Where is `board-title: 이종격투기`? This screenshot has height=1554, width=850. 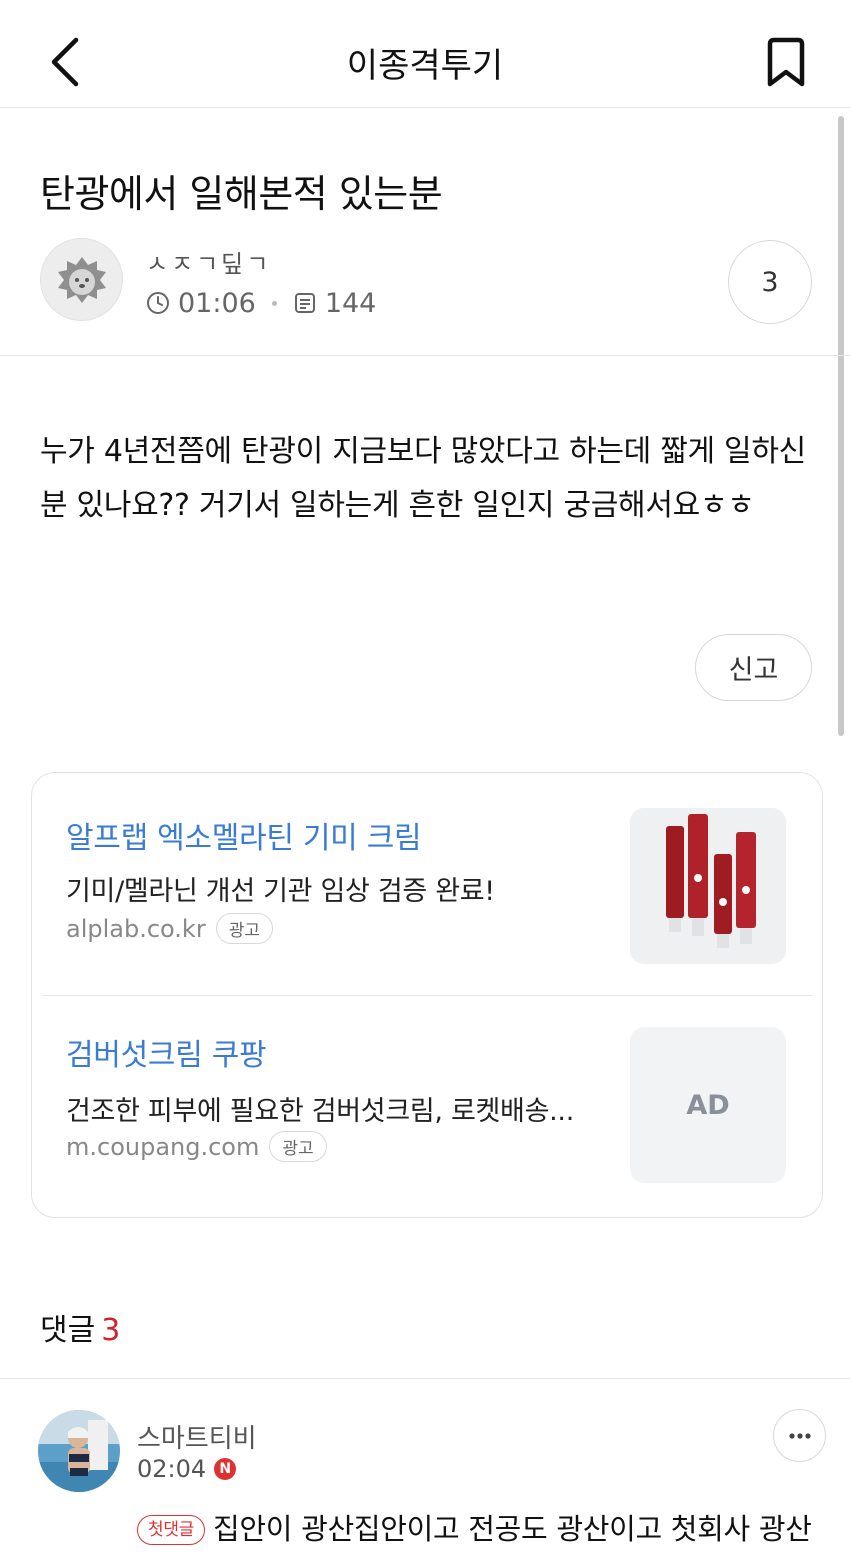 board-title: 이종격투기 is located at coordinates (425, 66).